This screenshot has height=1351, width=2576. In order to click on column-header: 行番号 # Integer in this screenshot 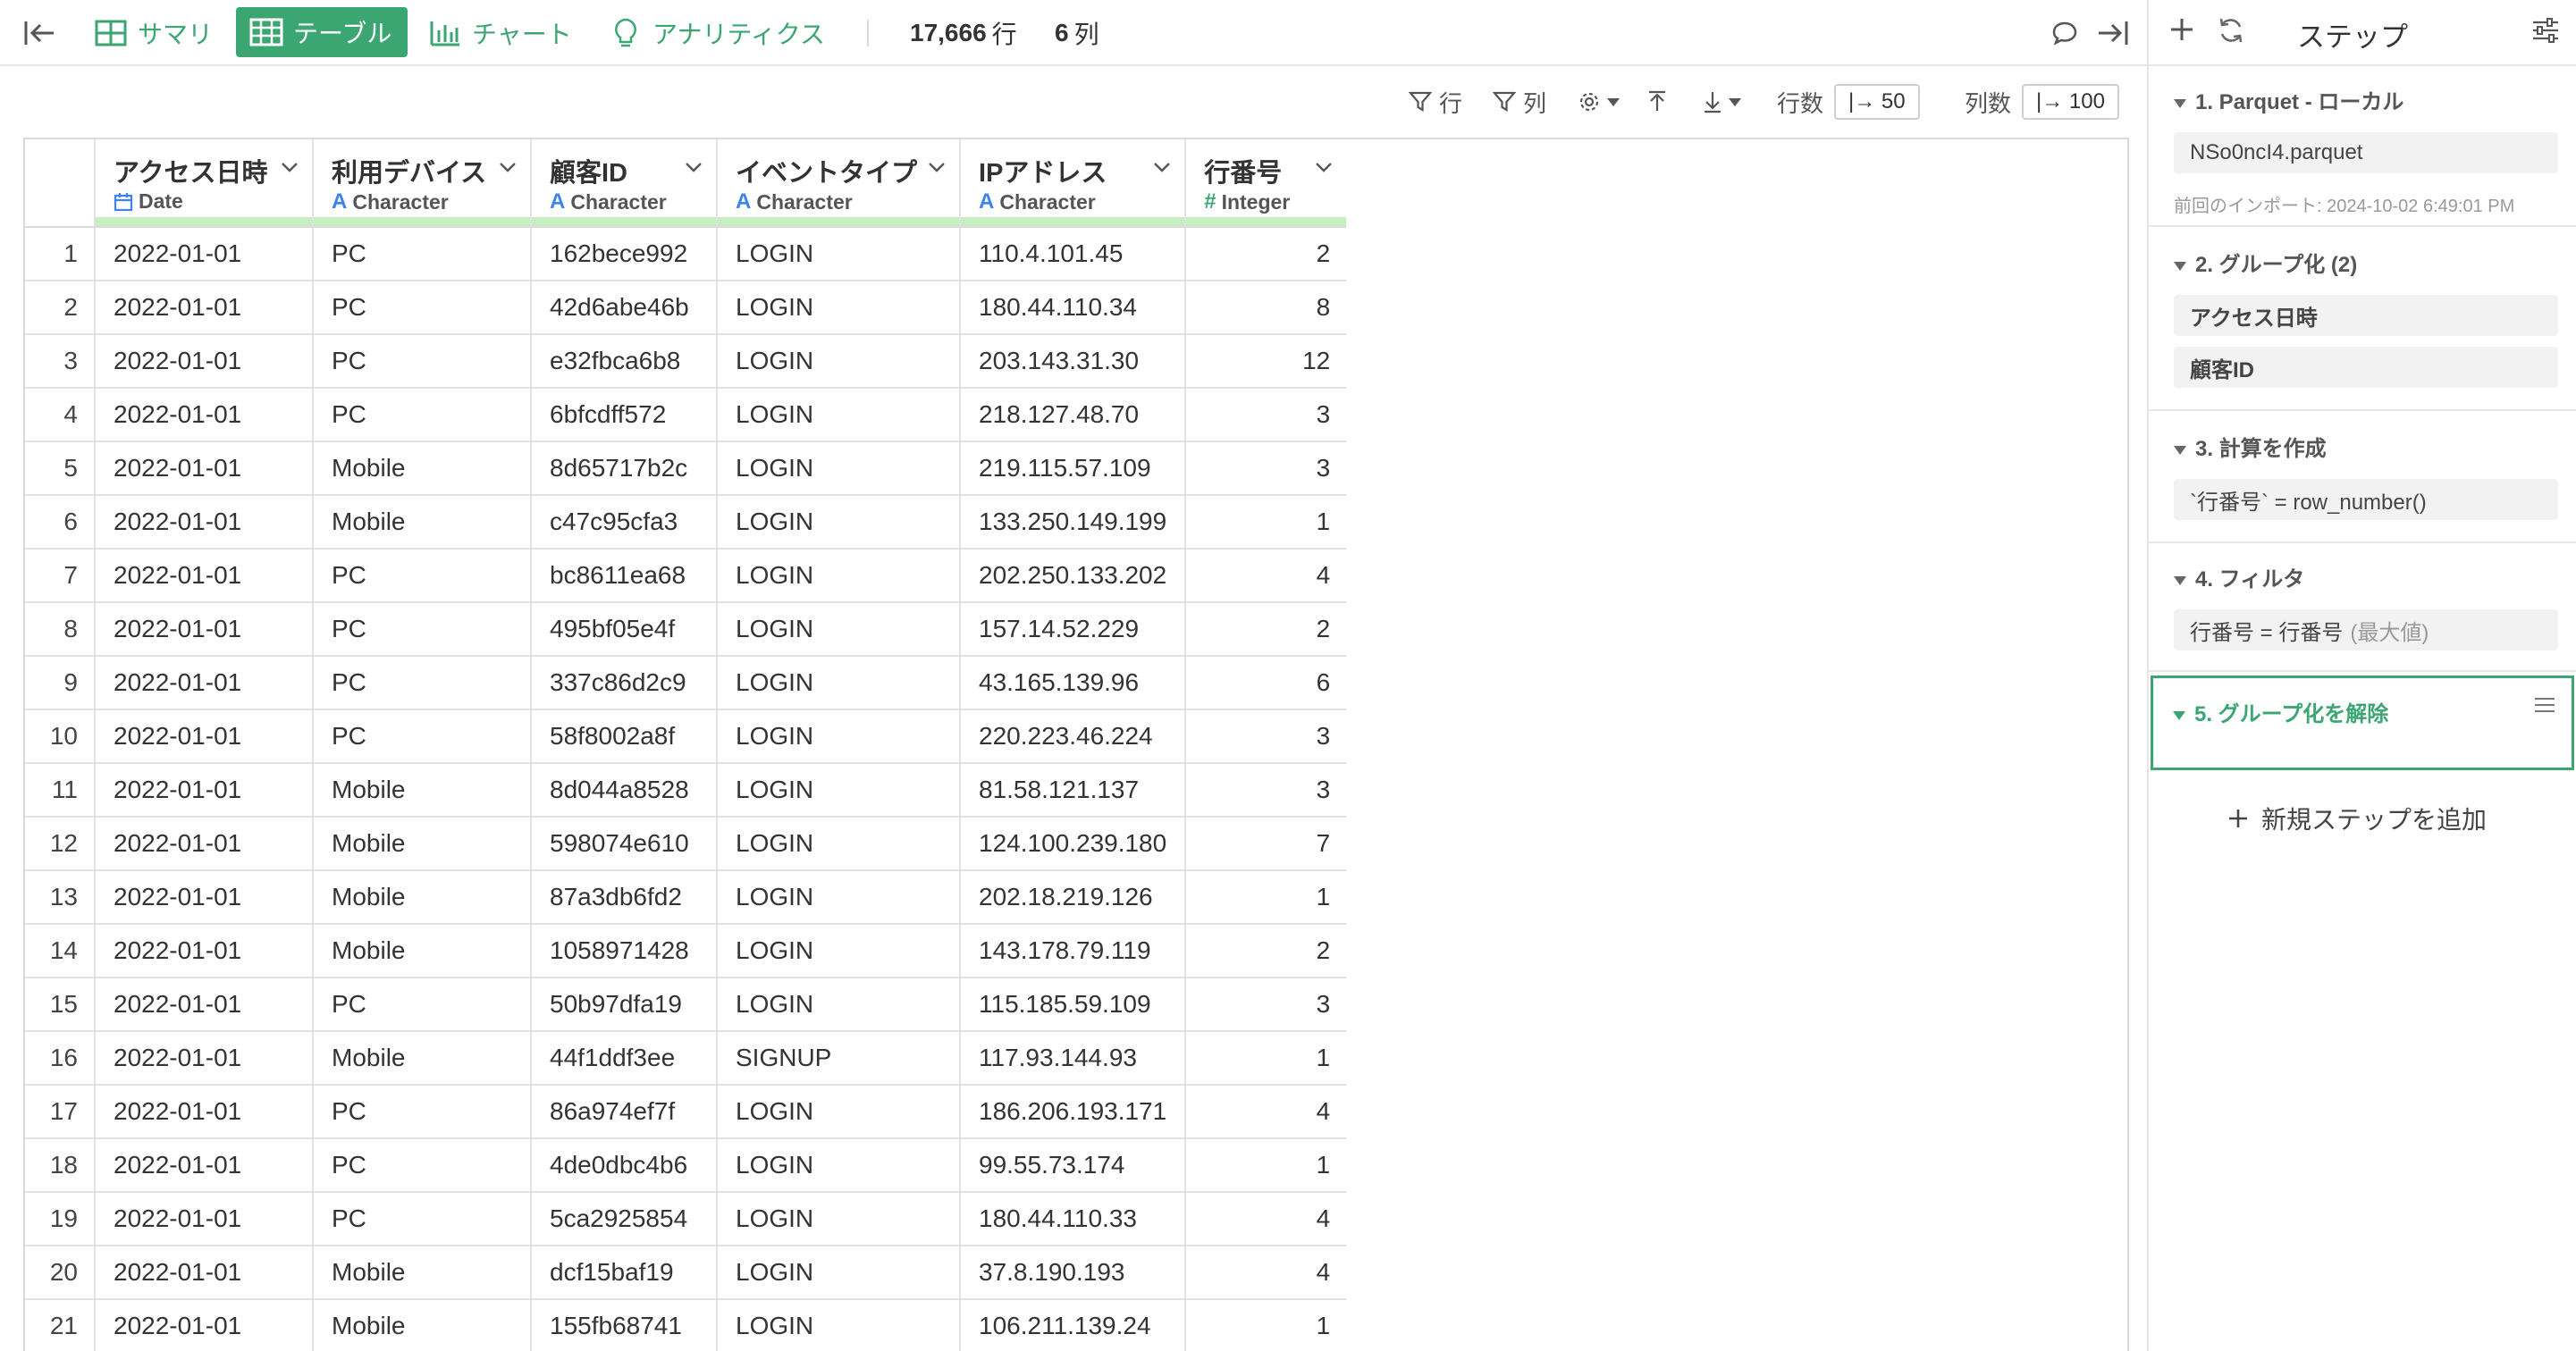, I will do `click(1266, 183)`.